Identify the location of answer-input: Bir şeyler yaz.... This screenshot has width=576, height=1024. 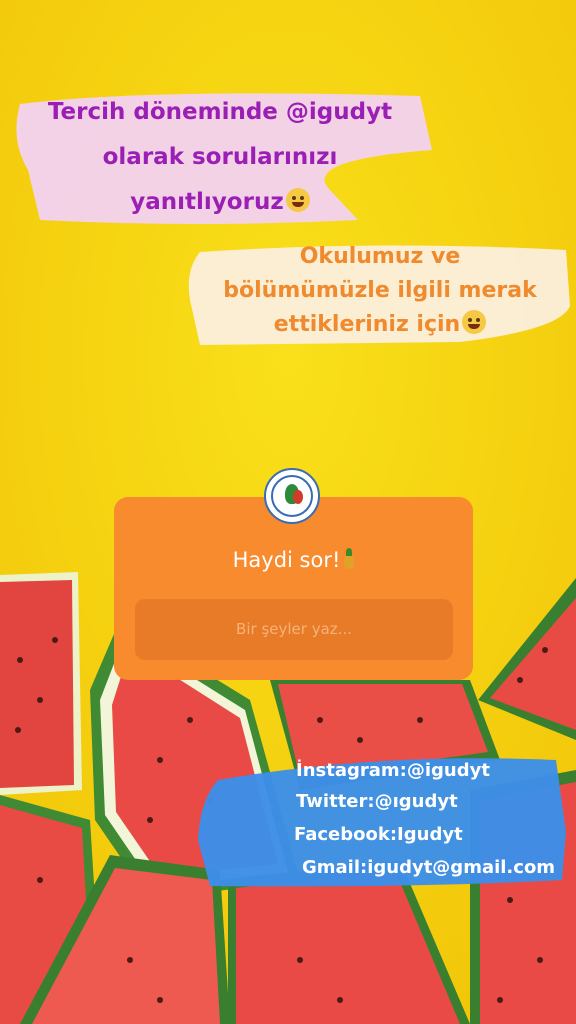
(294, 629).